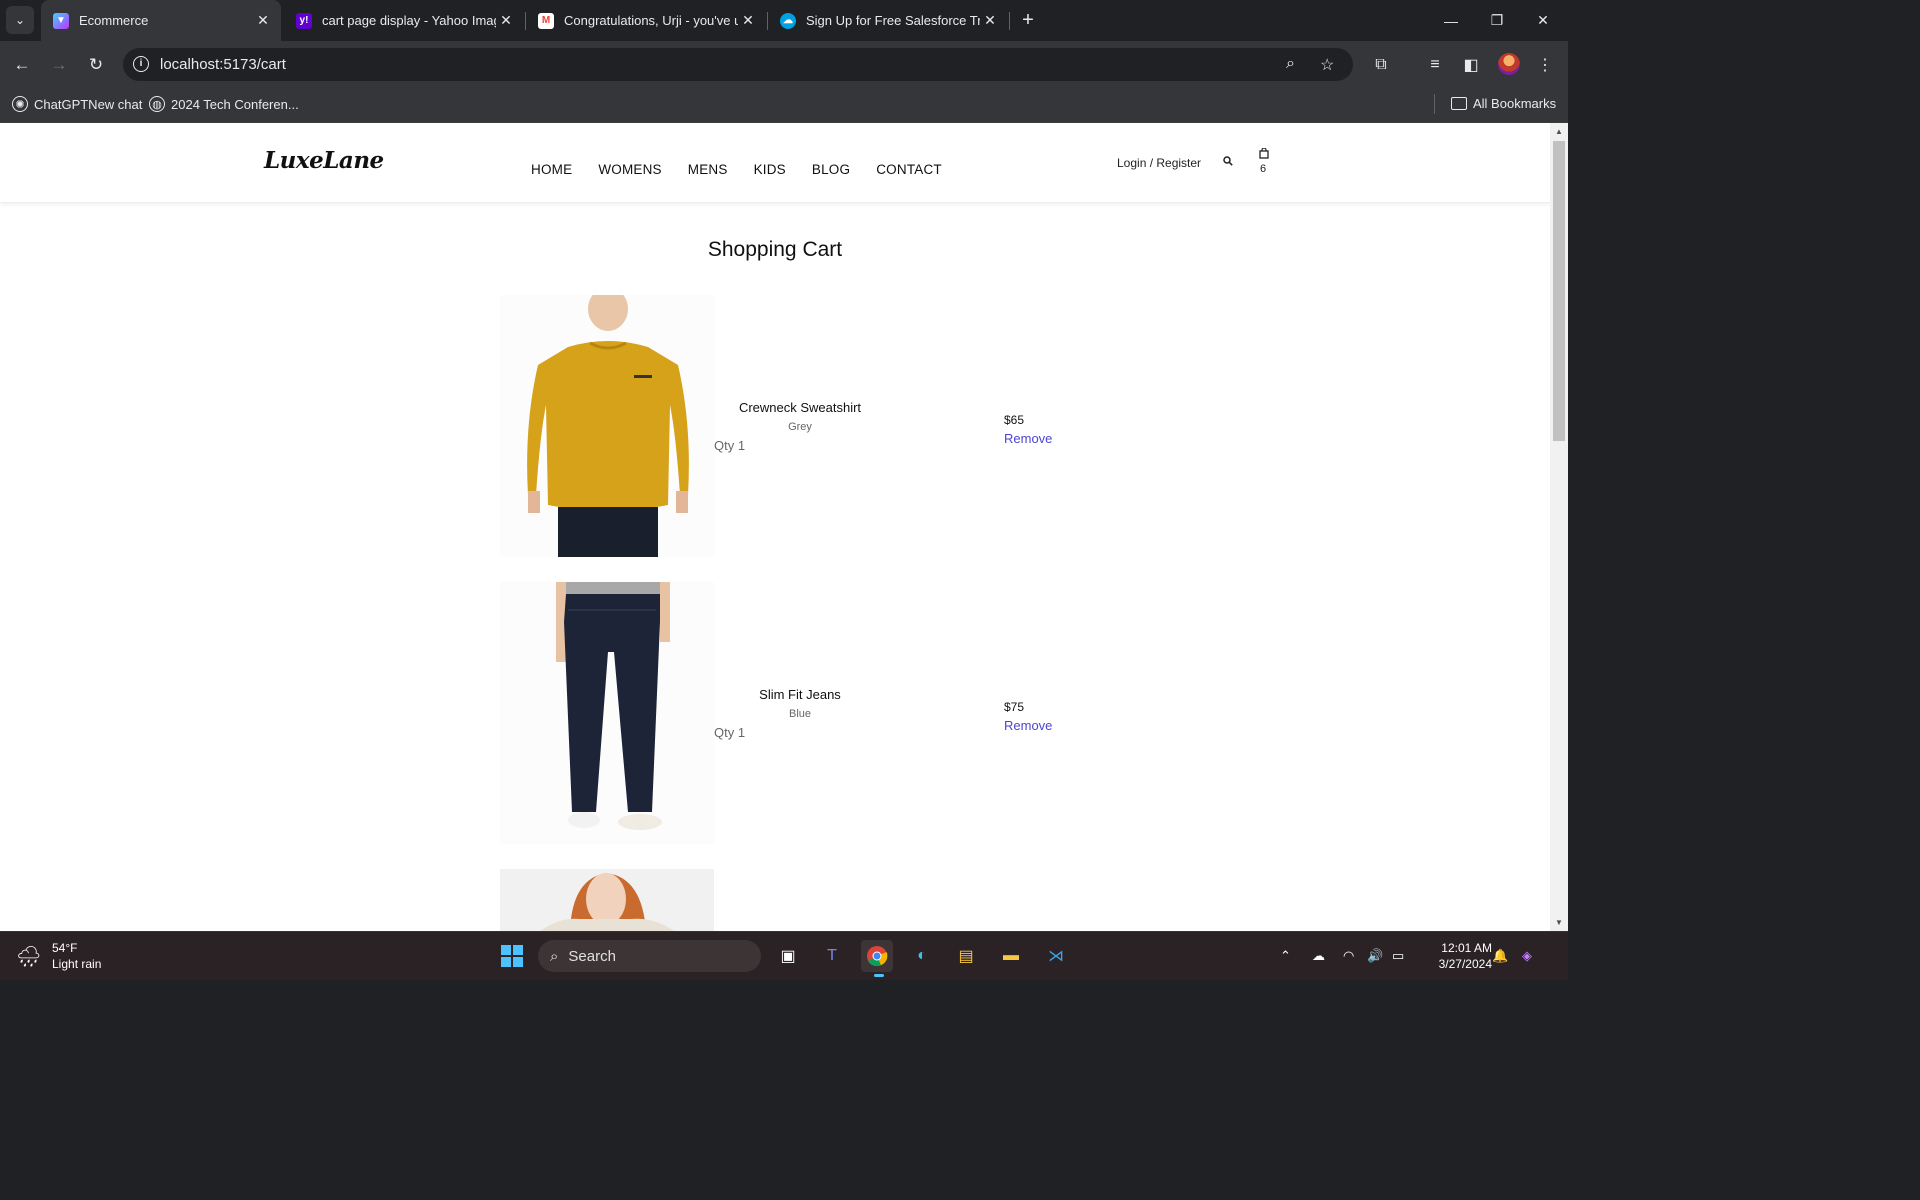  I want to click on product-image-sweatshirt, so click(607, 426).